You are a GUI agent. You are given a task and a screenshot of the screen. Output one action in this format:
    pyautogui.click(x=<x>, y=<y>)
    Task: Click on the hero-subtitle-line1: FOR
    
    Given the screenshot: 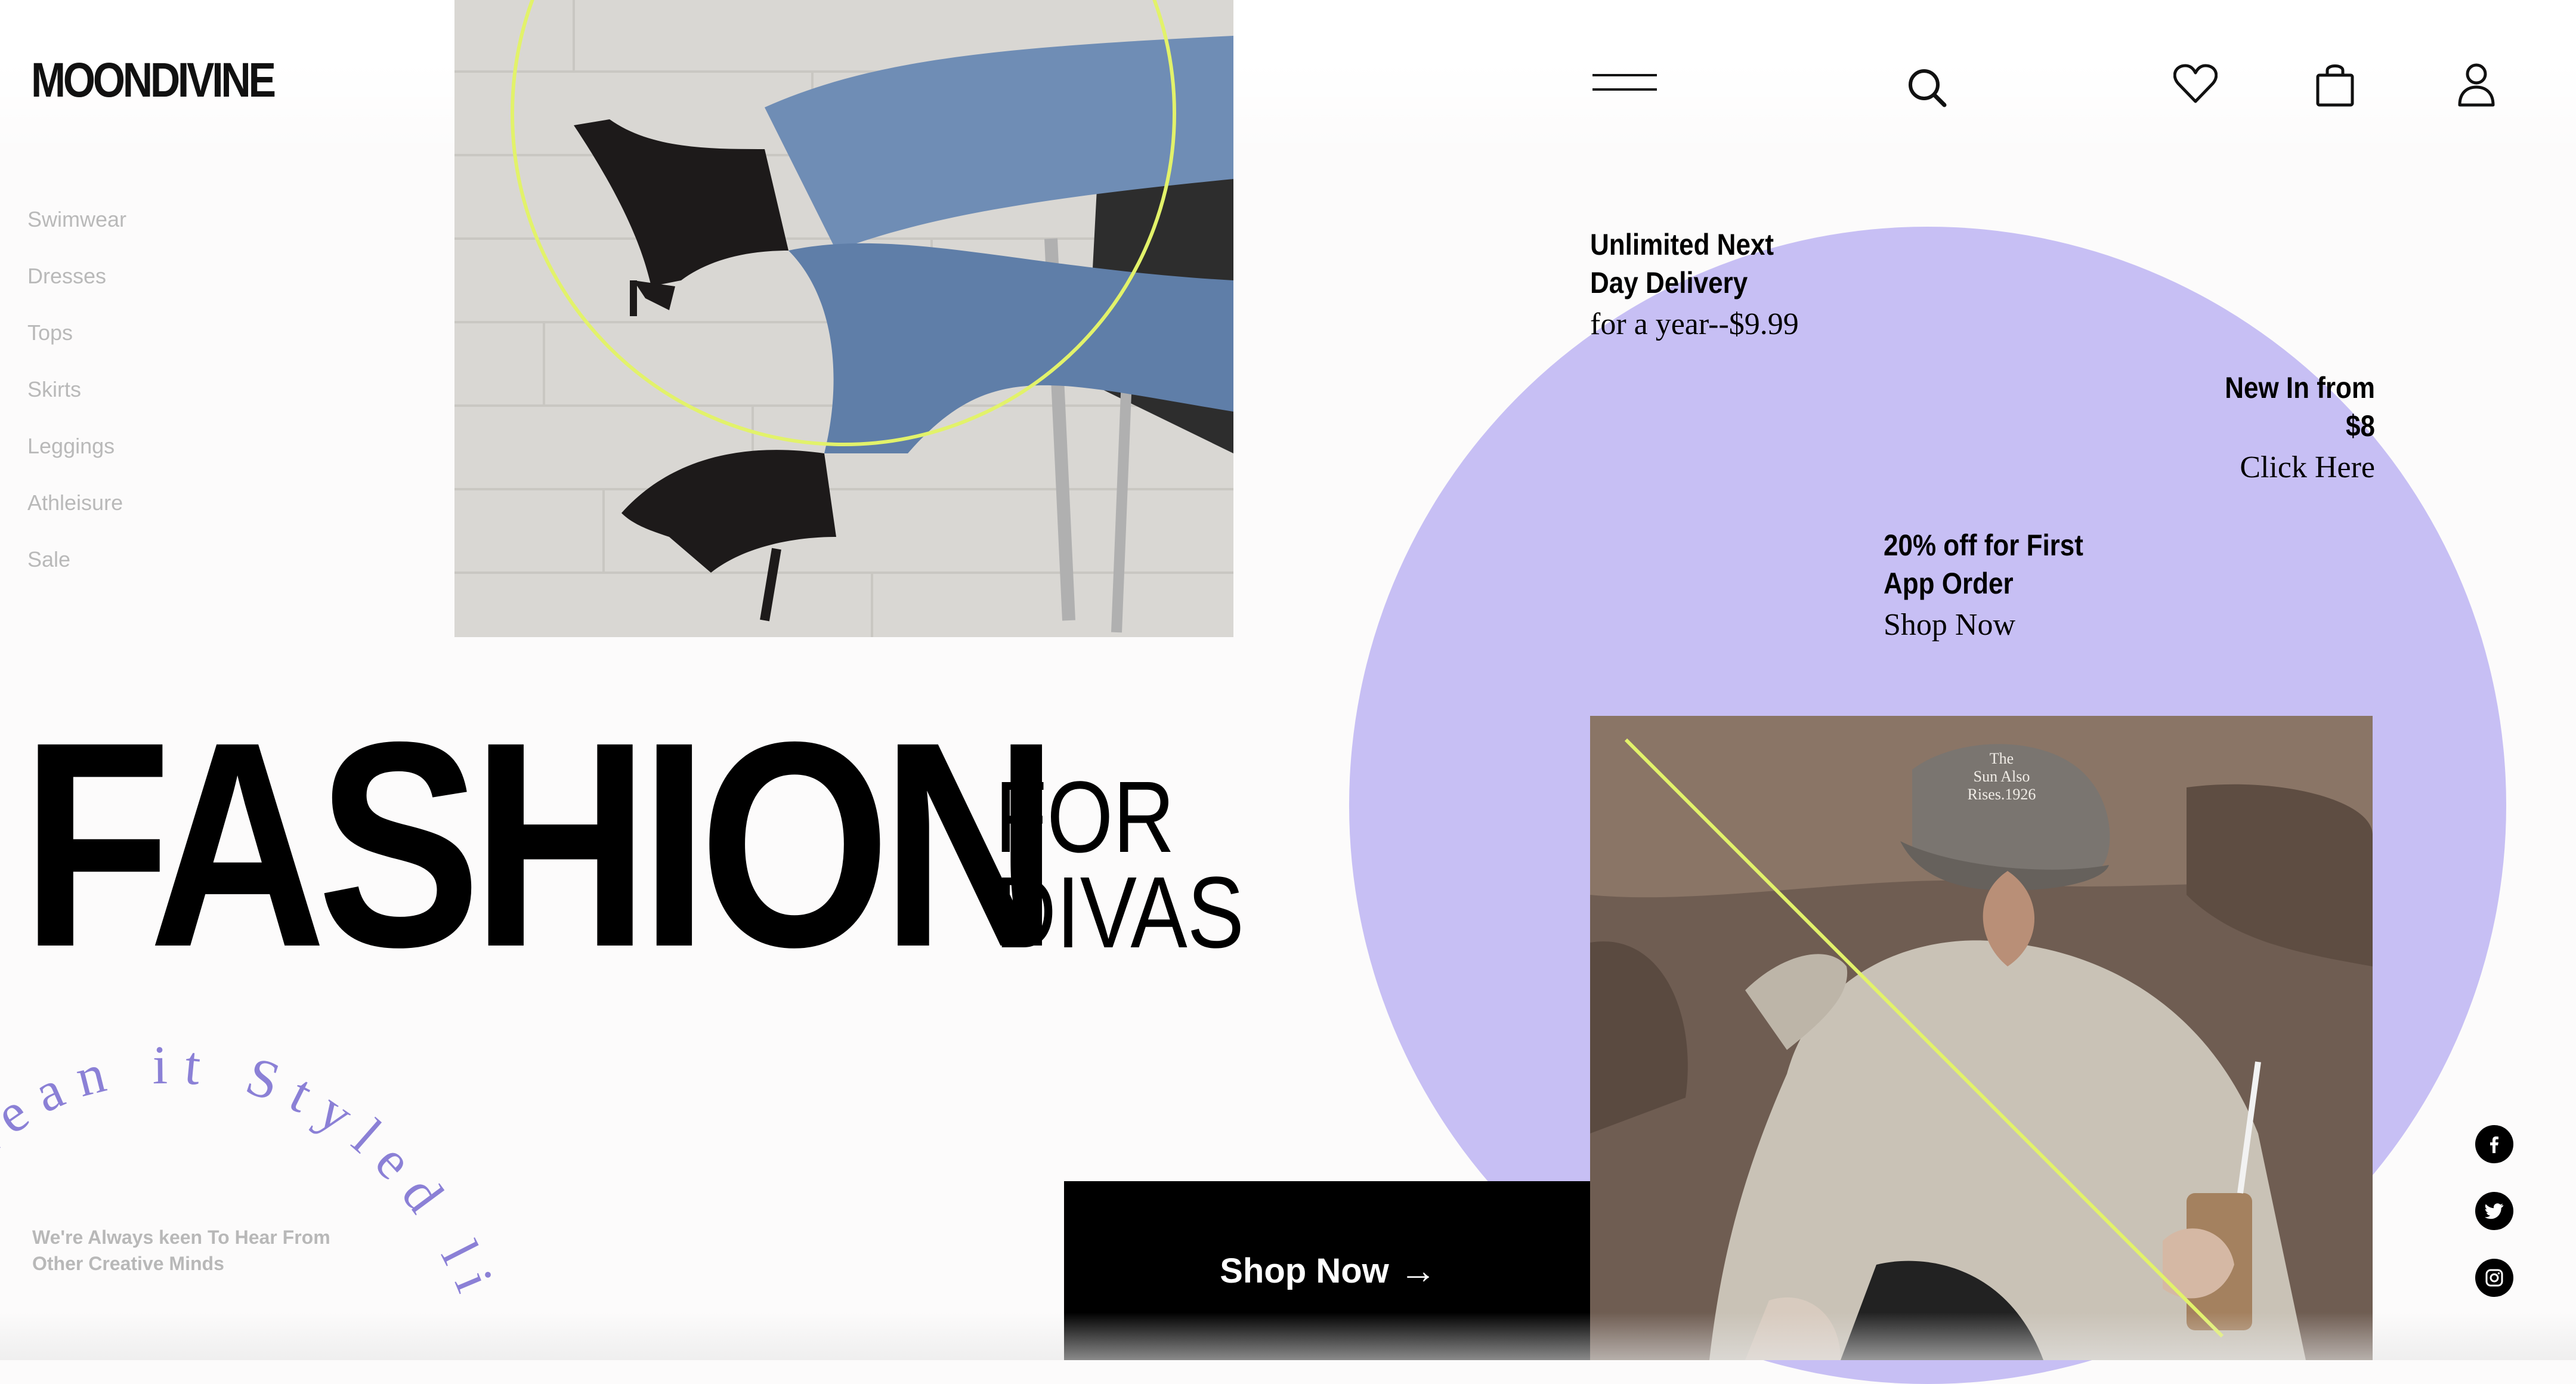 What is the action you would take?
    pyautogui.click(x=1085, y=817)
    